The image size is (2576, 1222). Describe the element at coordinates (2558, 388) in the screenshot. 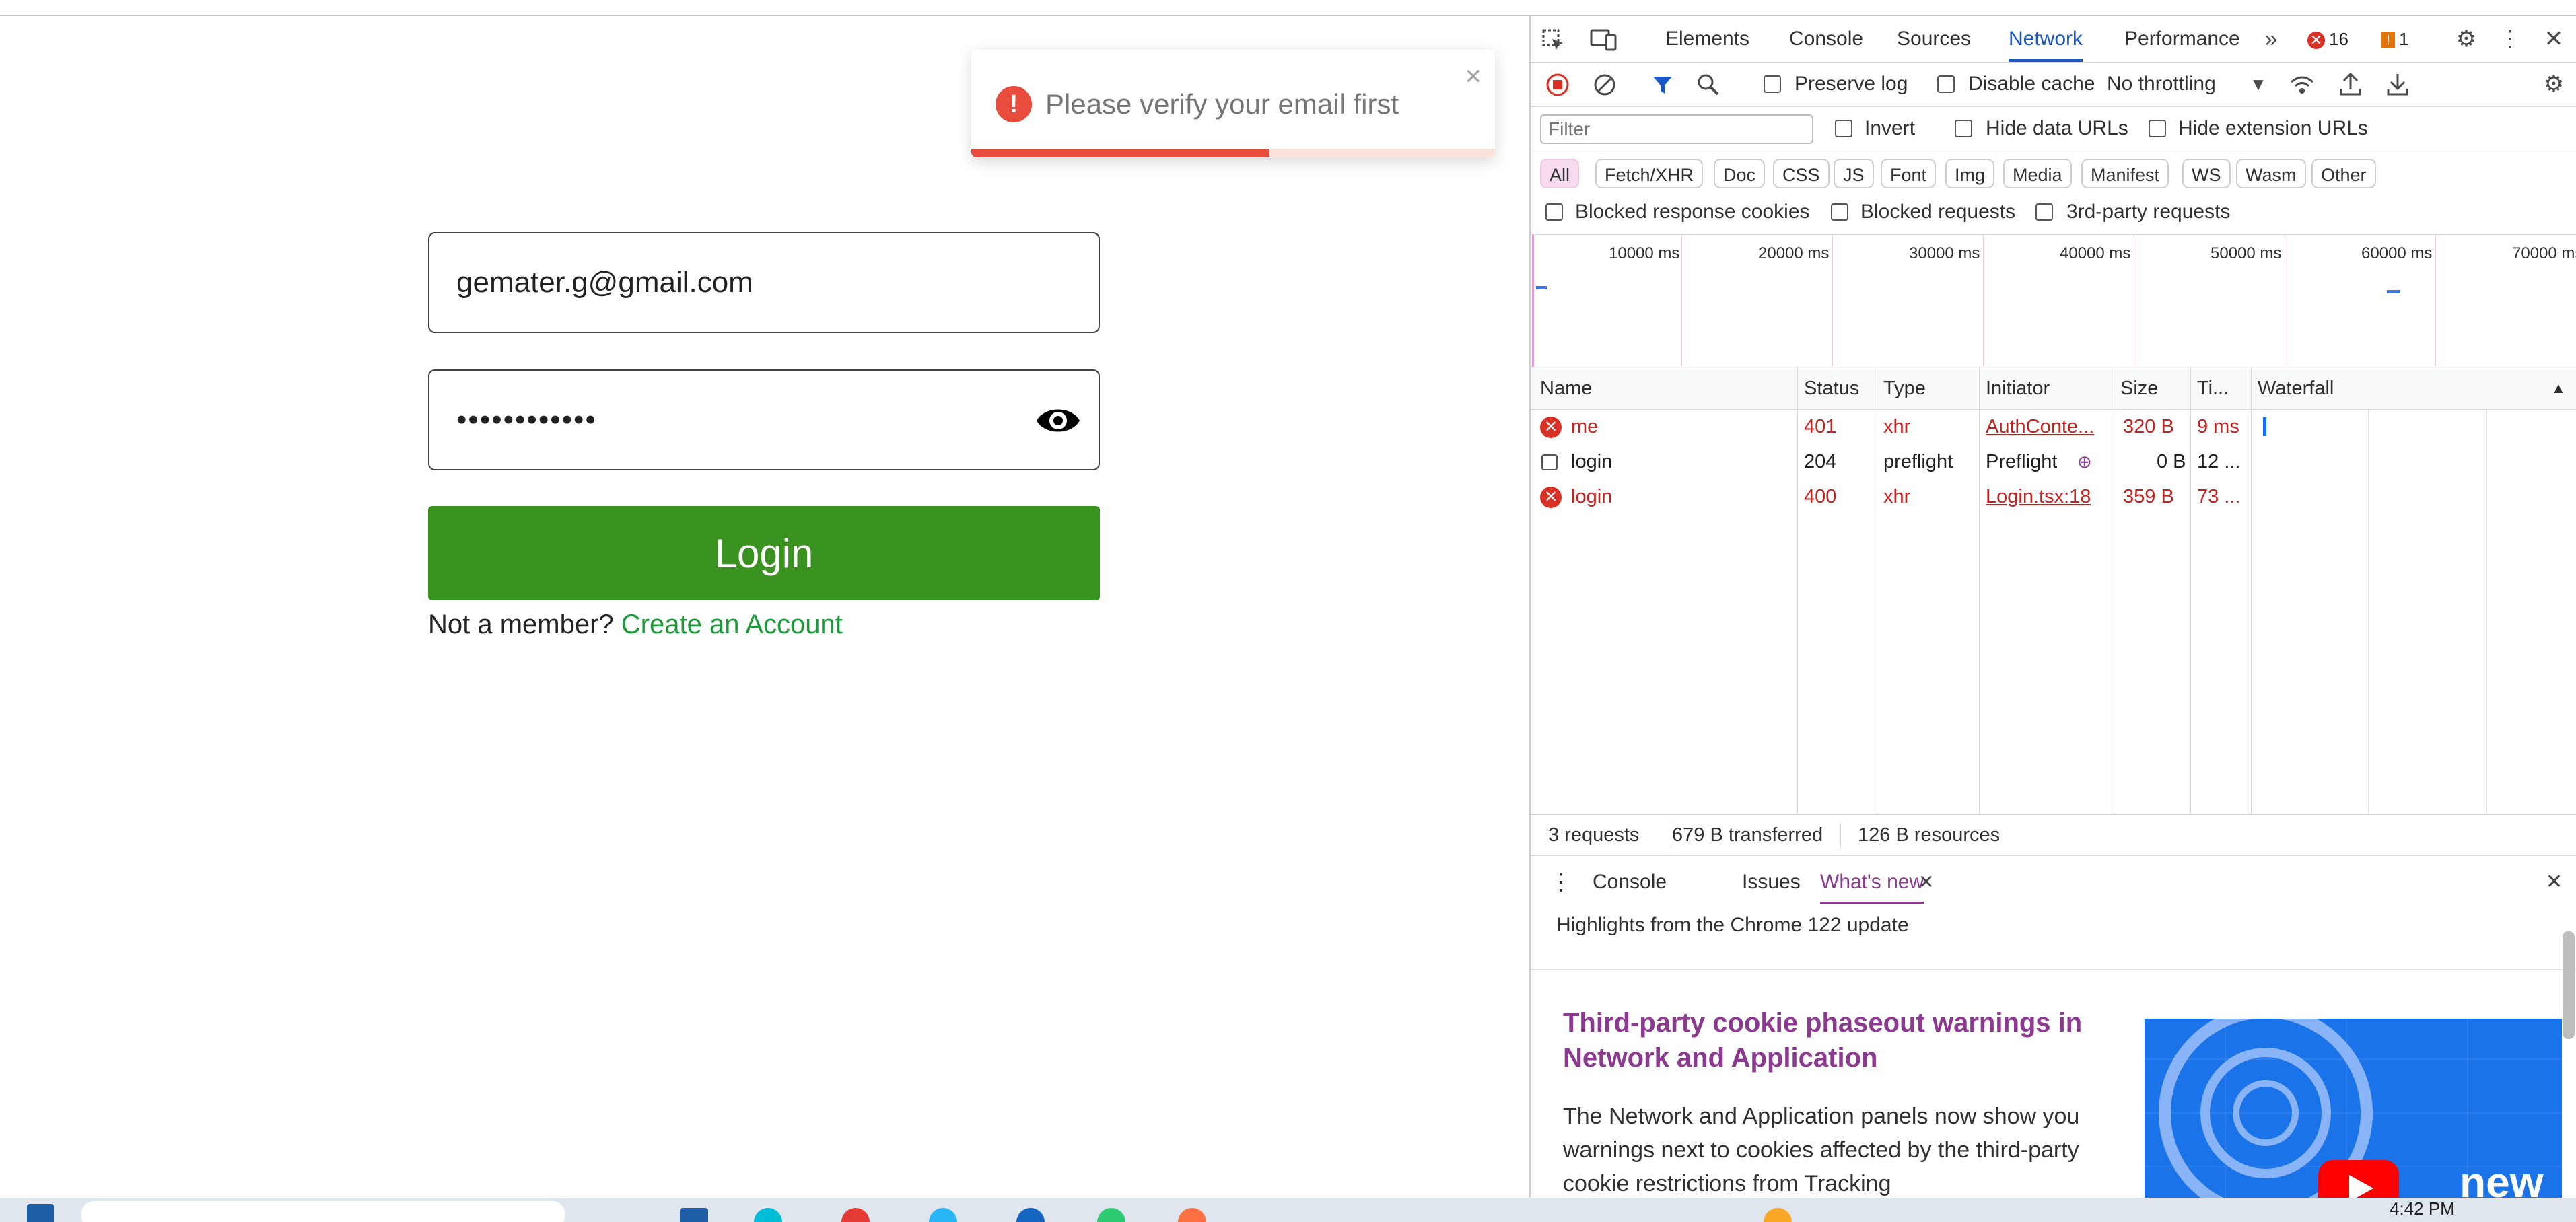

I see `sort-ascending-icon: ▲` at that location.